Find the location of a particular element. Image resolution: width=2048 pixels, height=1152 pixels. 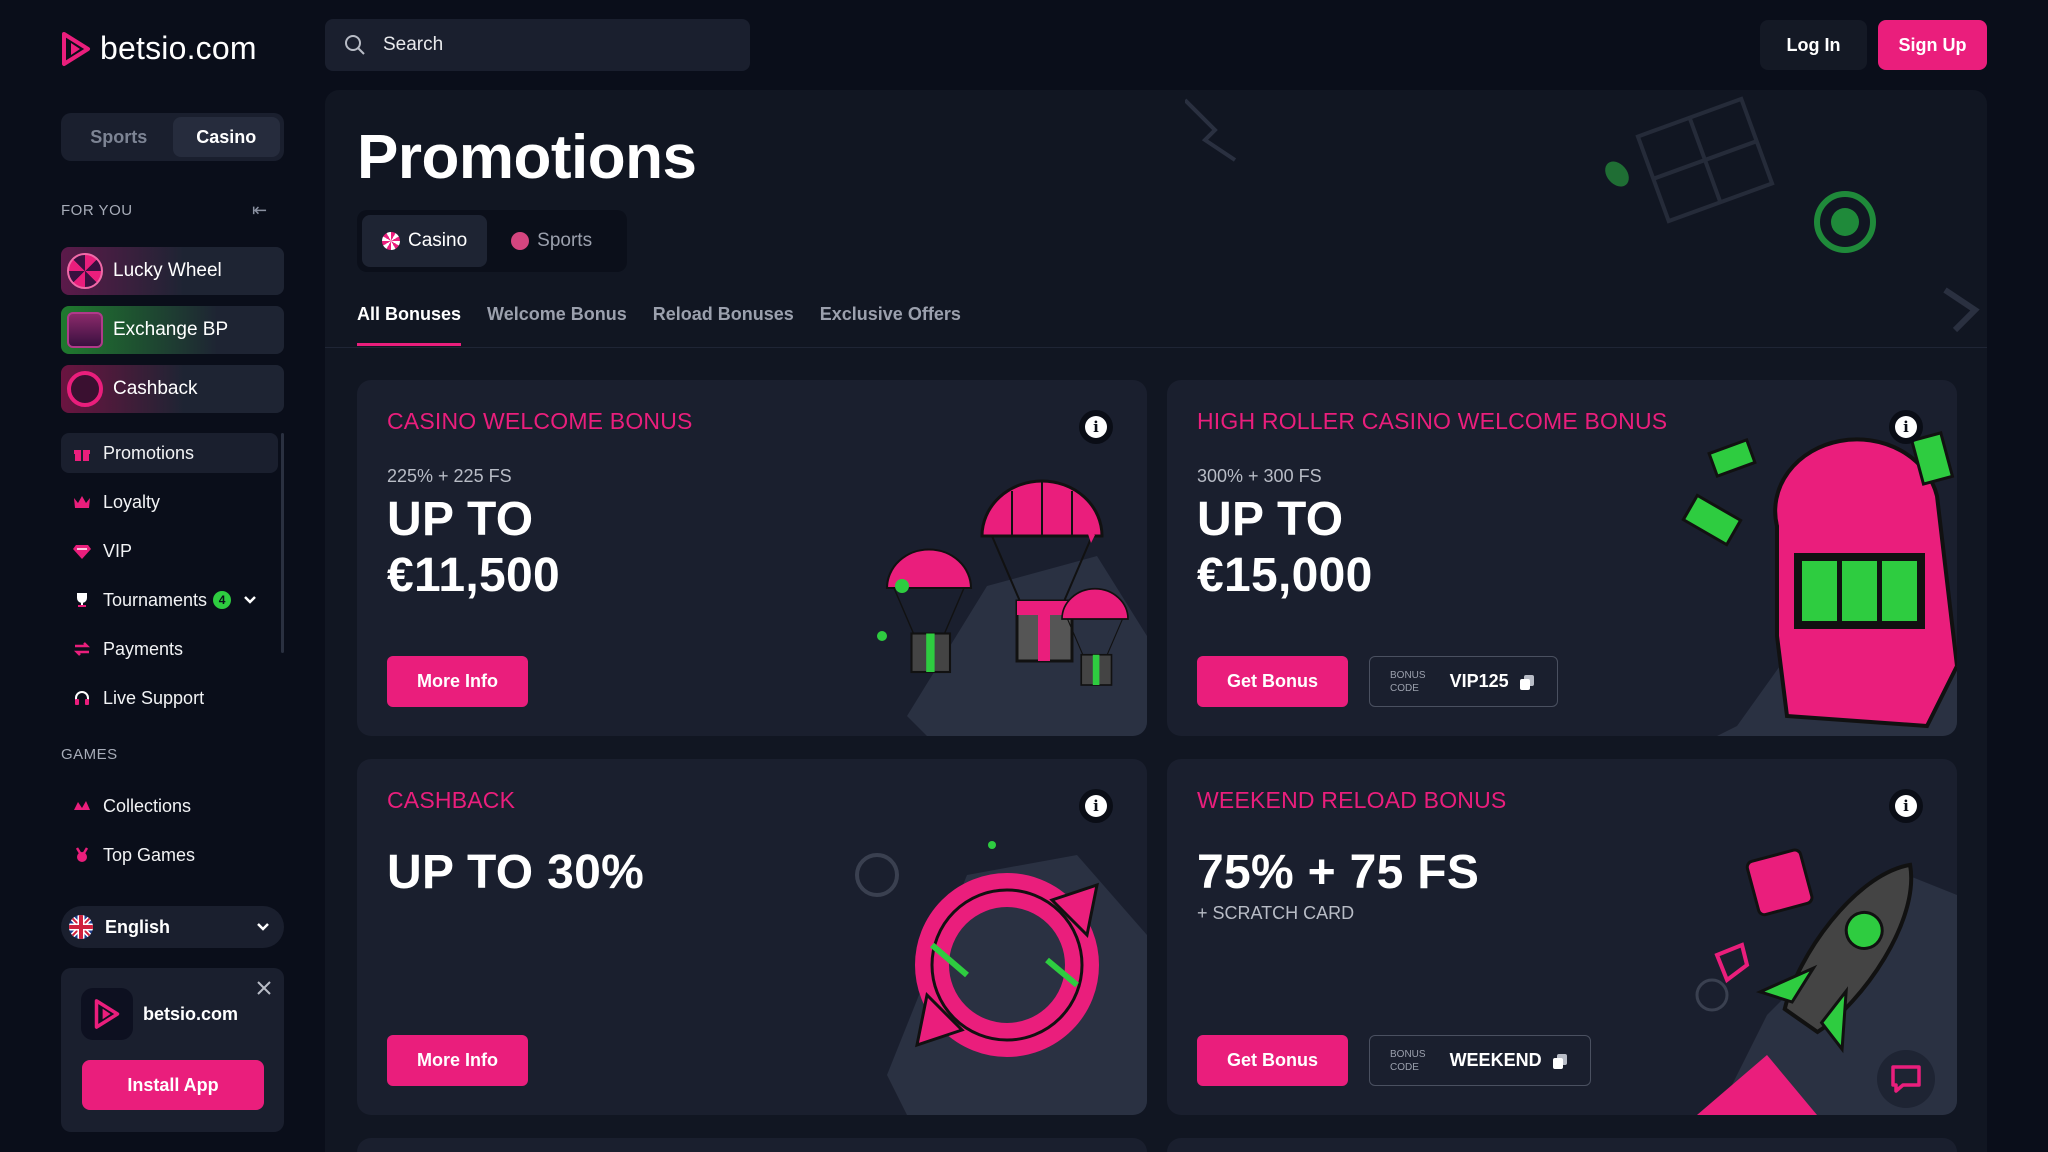

subtab-reload-bonuses: Reload Bonuses is located at coordinates (723, 325).